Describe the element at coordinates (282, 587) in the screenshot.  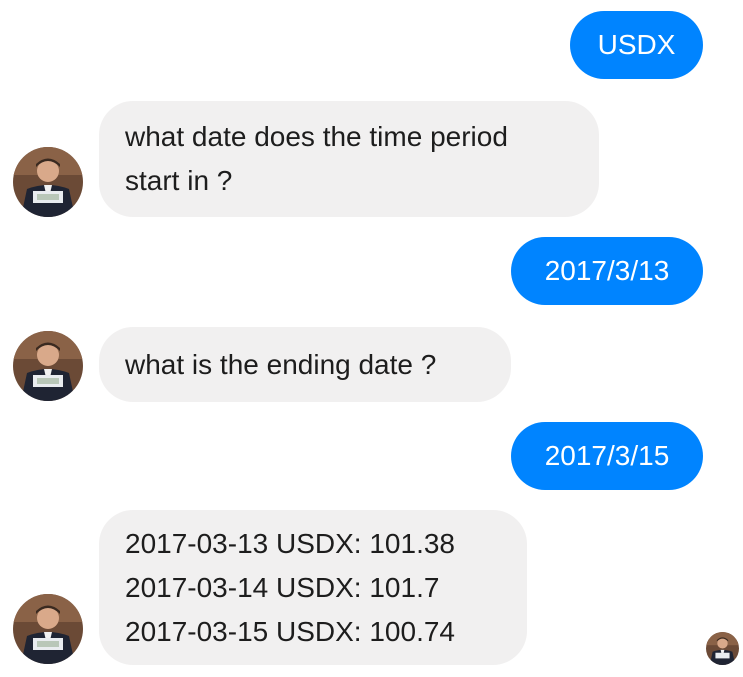
I see `message-line: 2017-03-14 USDX: 101.7` at that location.